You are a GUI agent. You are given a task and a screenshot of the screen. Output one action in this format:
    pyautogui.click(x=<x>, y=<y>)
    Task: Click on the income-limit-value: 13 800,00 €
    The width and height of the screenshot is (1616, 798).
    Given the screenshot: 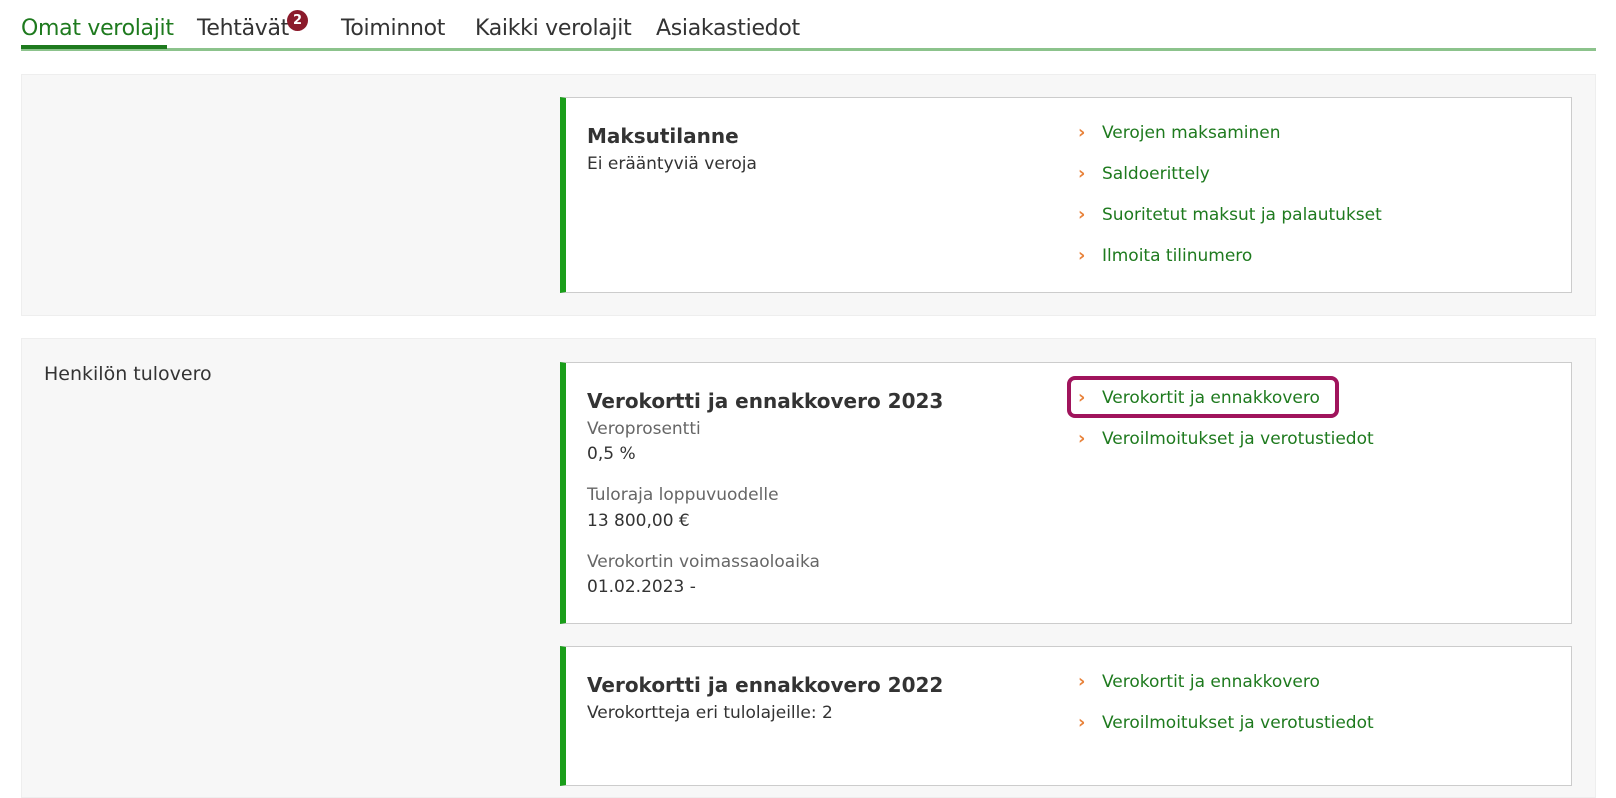 What is the action you would take?
    pyautogui.click(x=638, y=521)
    